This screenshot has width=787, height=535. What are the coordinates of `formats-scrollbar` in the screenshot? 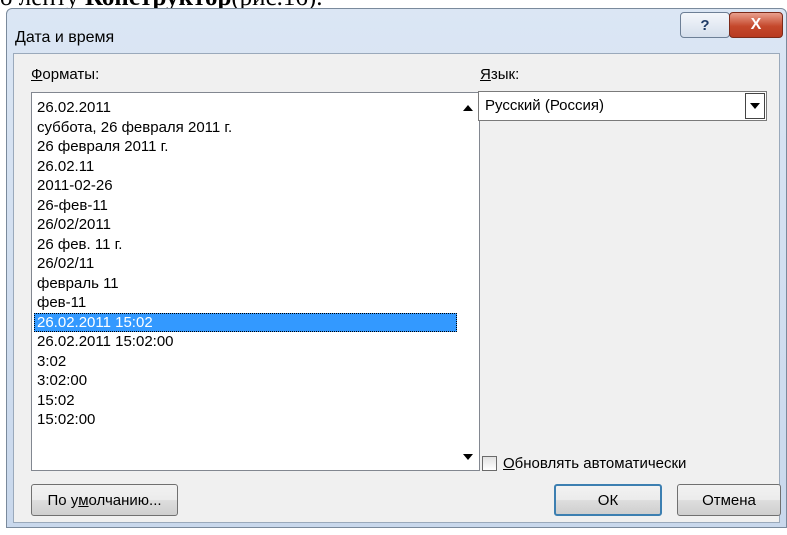 It's located at (469, 281).